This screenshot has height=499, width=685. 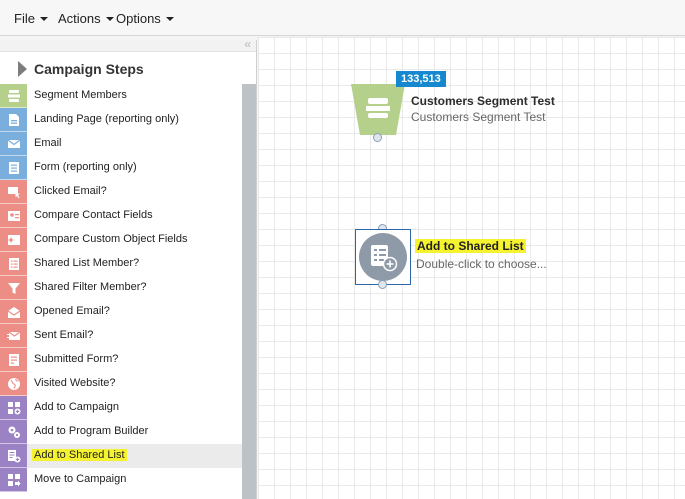 I want to click on step-item: Email, so click(x=121, y=144).